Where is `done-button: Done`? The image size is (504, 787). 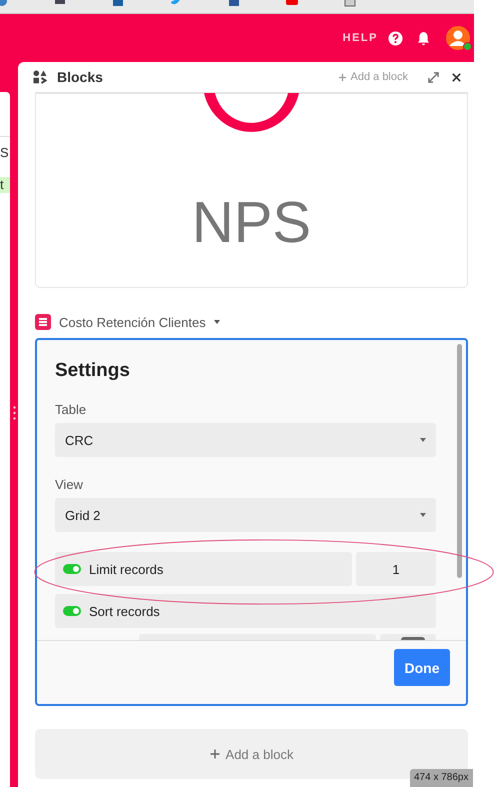
done-button: Done is located at coordinates (422, 667).